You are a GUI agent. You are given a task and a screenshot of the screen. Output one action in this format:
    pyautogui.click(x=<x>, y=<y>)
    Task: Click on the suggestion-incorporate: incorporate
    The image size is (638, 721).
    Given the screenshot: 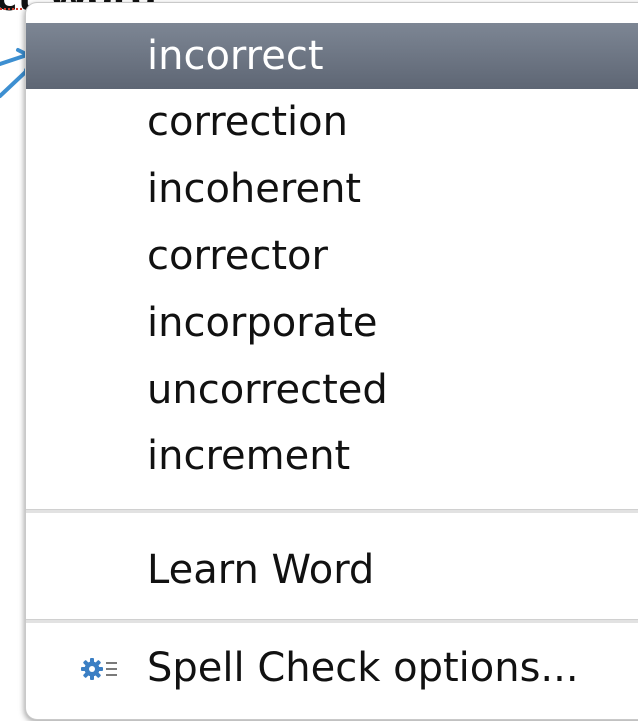 What is the action you would take?
    pyautogui.click(x=332, y=323)
    